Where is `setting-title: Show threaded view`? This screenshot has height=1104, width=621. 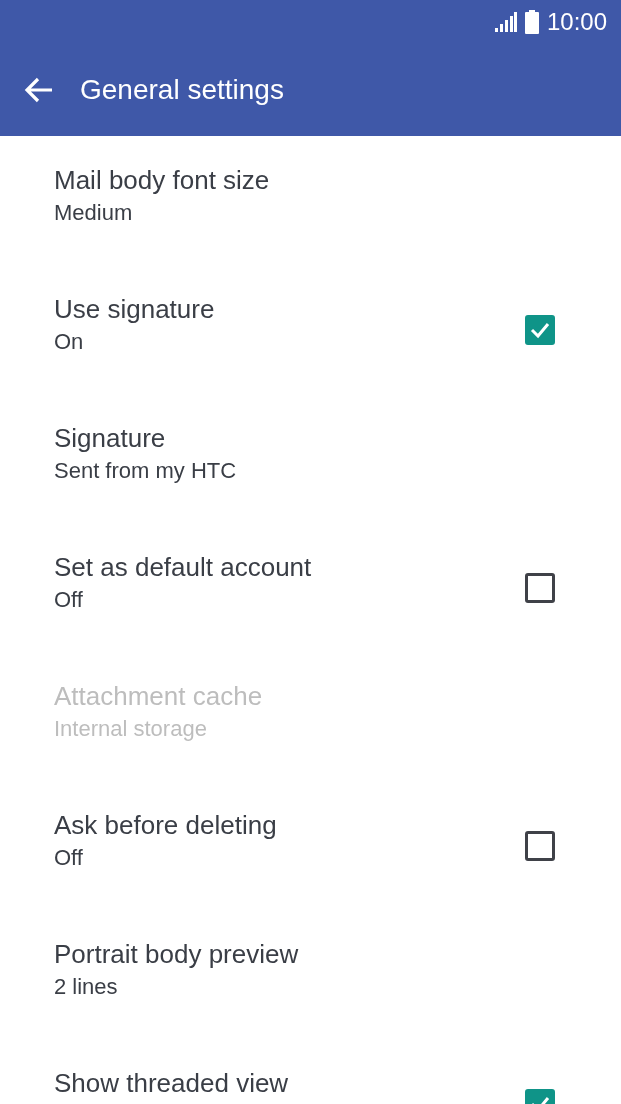
setting-title: Show threaded view is located at coordinates (289, 1084).